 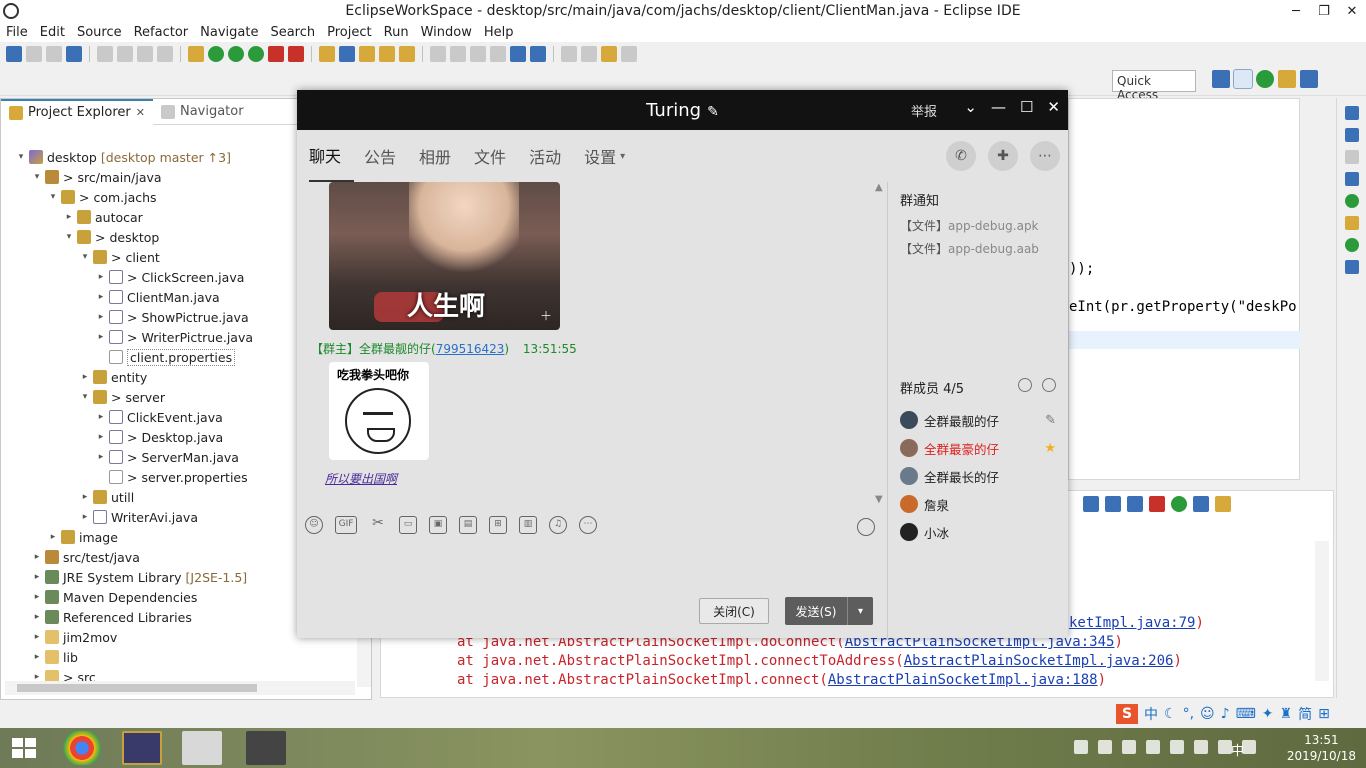 What do you see at coordinates (296, 54) in the screenshot?
I see `server-icon` at bounding box center [296, 54].